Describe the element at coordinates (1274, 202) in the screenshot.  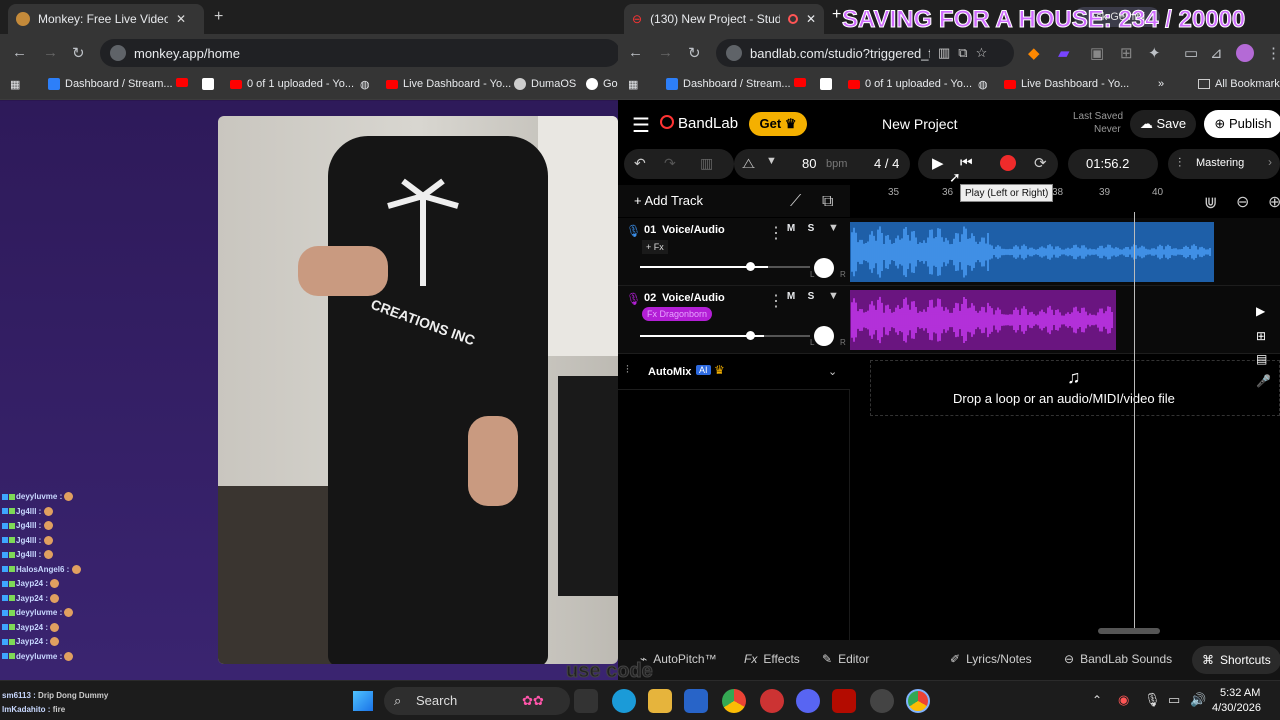
I see `zoom-in-icon: ⊕` at that location.